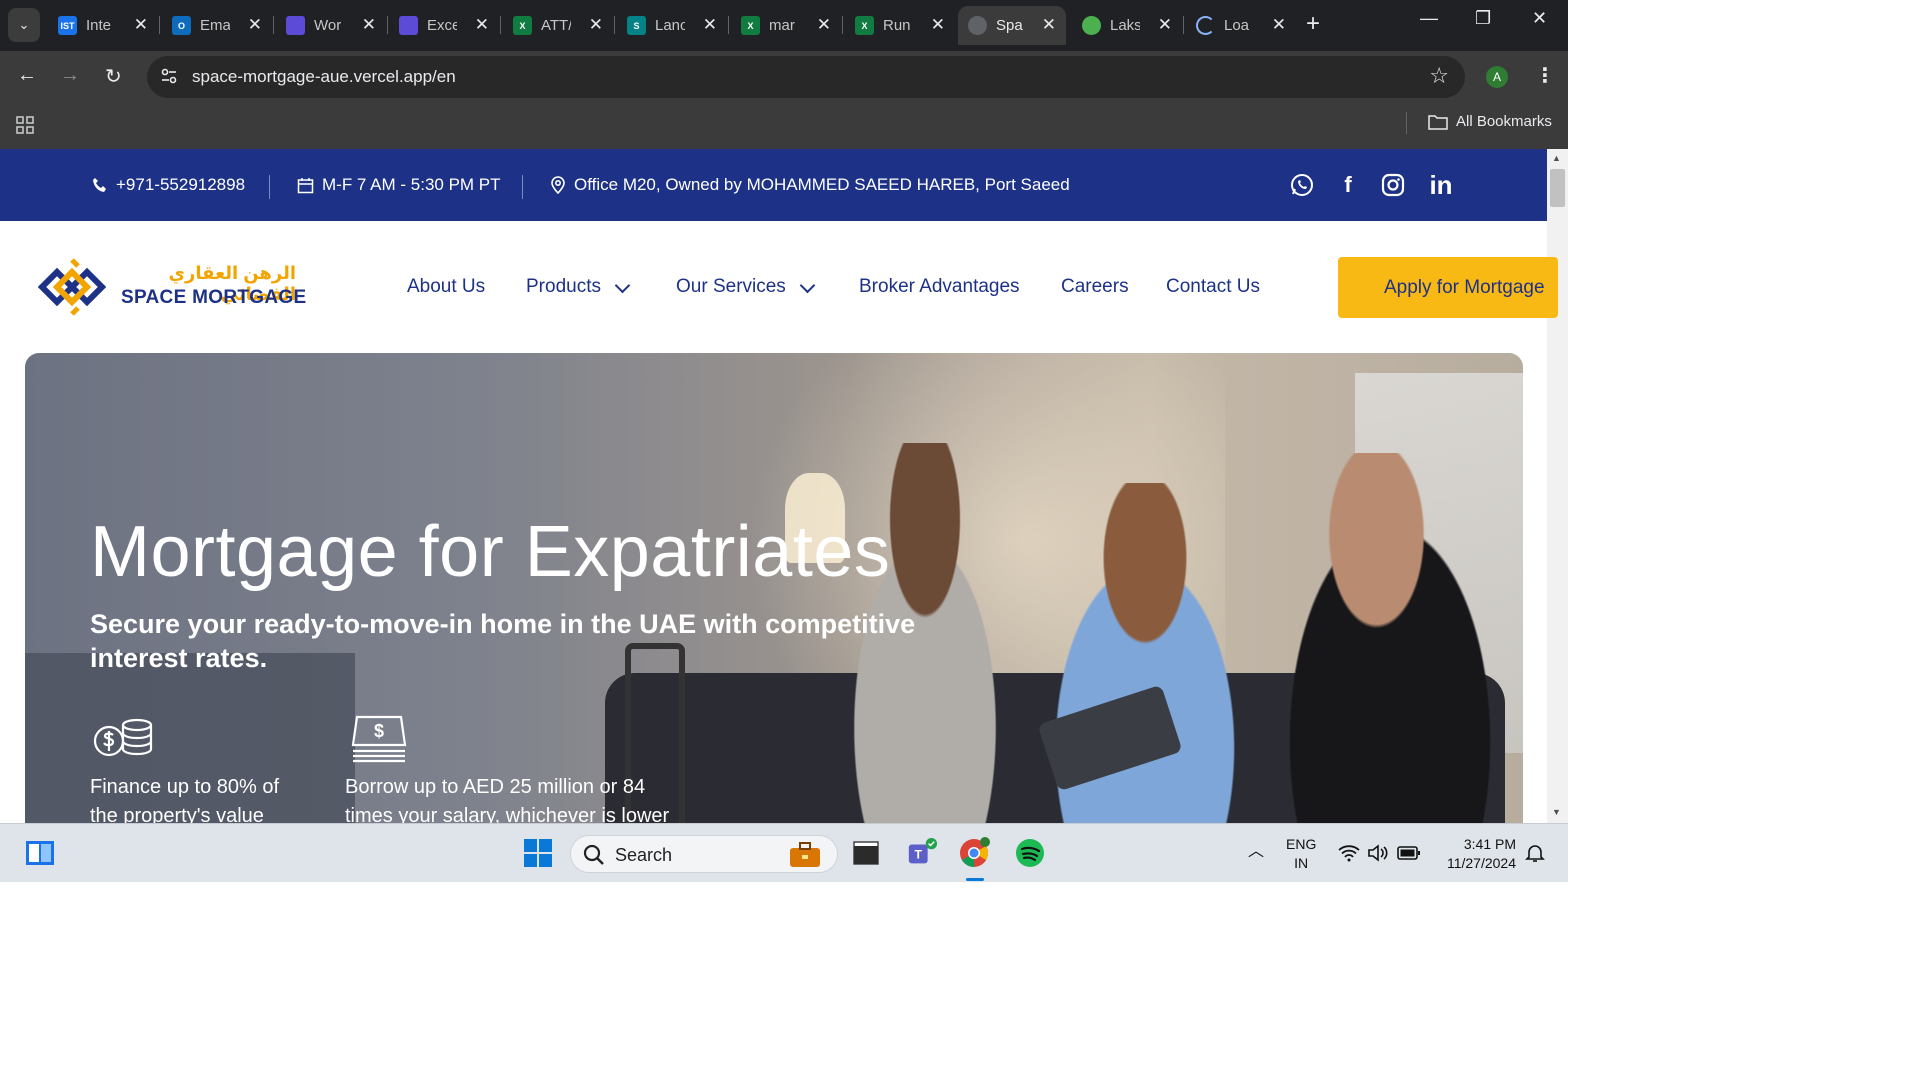 The height and width of the screenshot is (1080, 1920). Describe the element at coordinates (1481, 863) in the screenshot. I see `clock-date: 11/27/2024` at that location.